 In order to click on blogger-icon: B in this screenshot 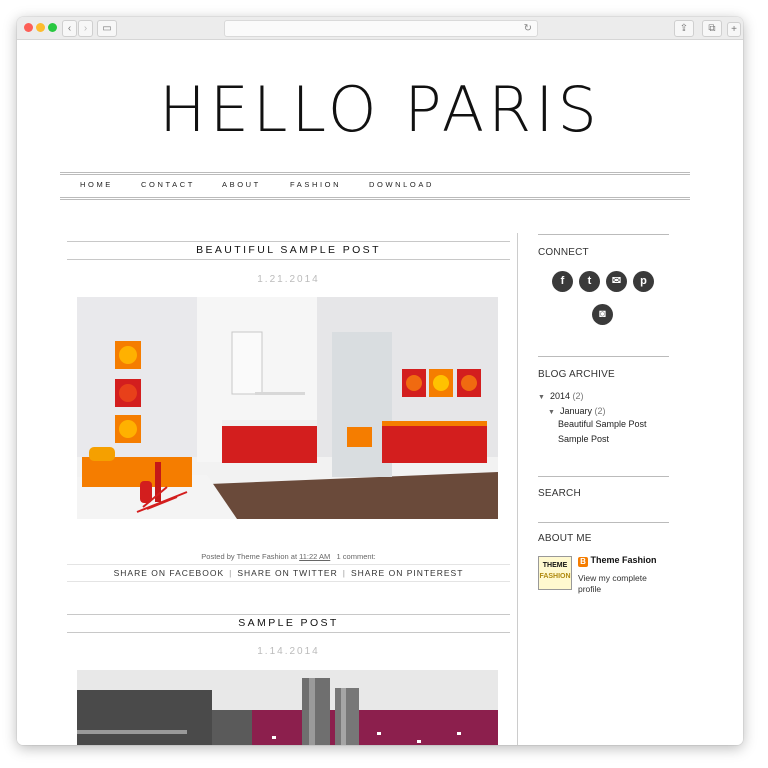, I will do `click(583, 562)`.